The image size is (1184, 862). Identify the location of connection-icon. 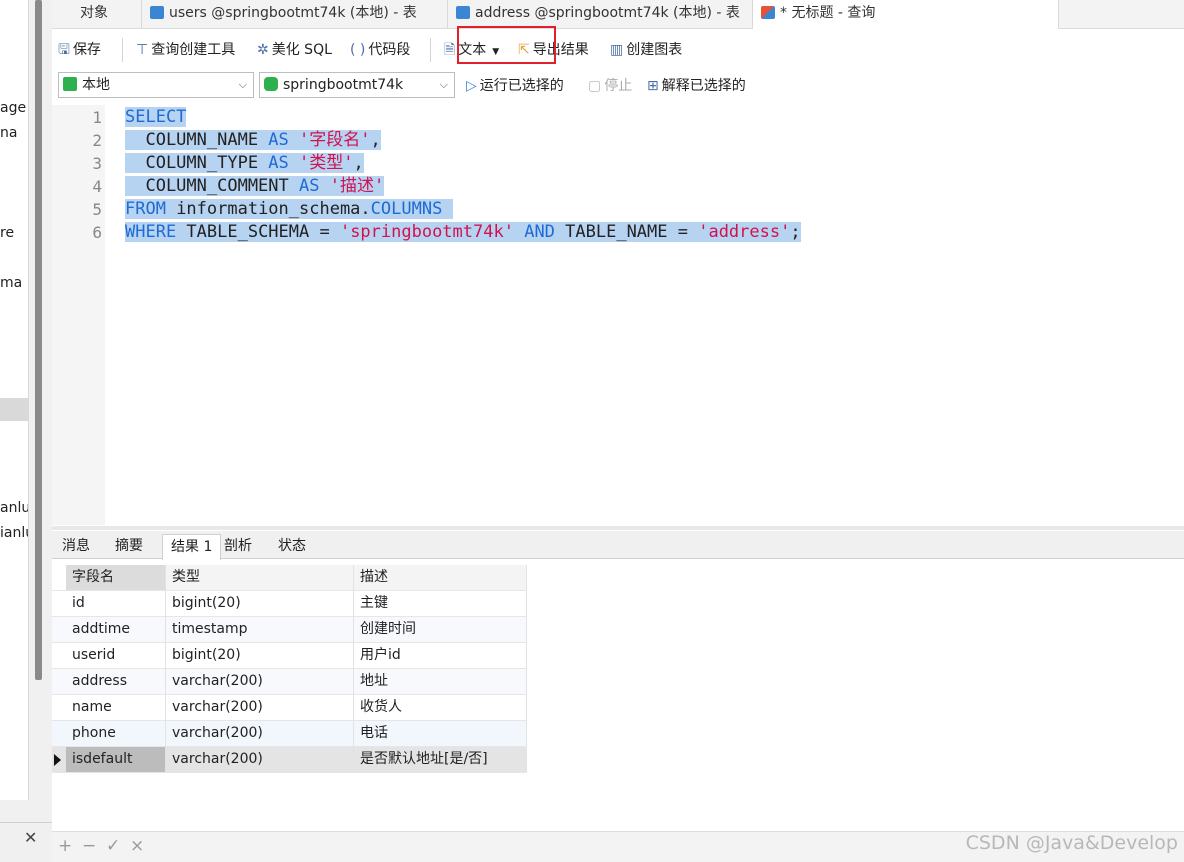
(70, 84).